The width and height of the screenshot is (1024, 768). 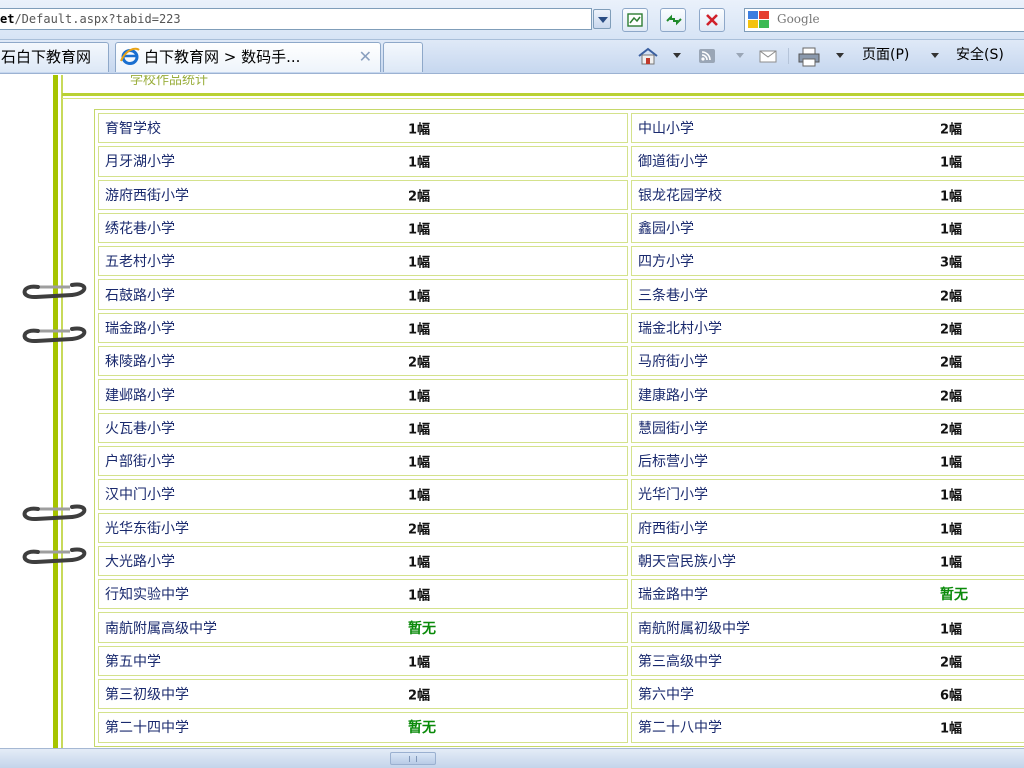 I want to click on scrollbar-grip-icon, so click(x=413, y=759).